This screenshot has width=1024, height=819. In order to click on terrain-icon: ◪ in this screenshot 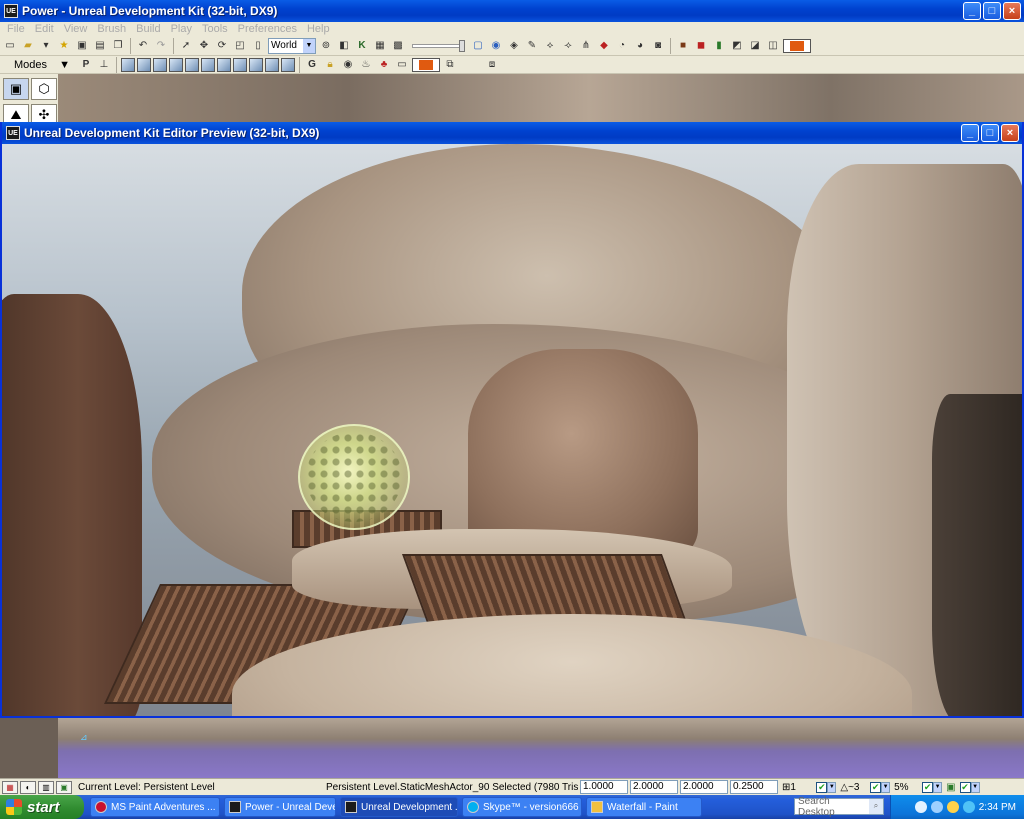, I will do `click(755, 46)`.